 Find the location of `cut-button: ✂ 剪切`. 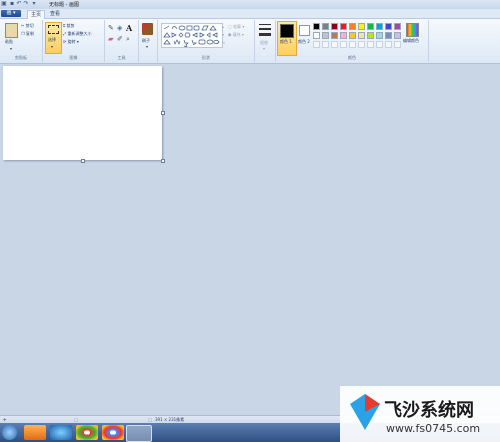

cut-button: ✂ 剪切 is located at coordinates (27, 26).